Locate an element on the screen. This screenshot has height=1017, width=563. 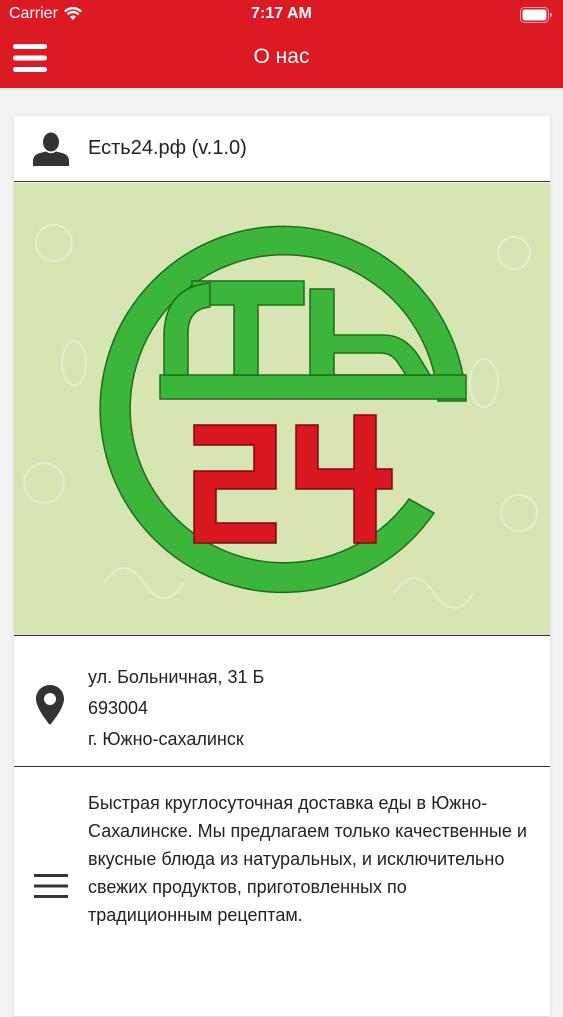
page-title: О нас is located at coordinates (281, 56).